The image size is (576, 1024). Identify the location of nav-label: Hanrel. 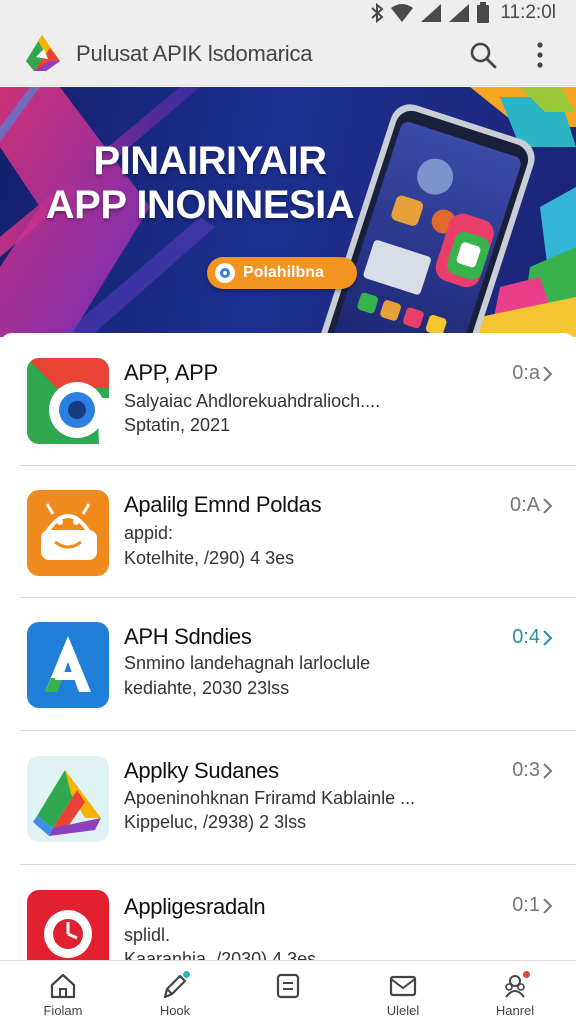
(515, 1010).